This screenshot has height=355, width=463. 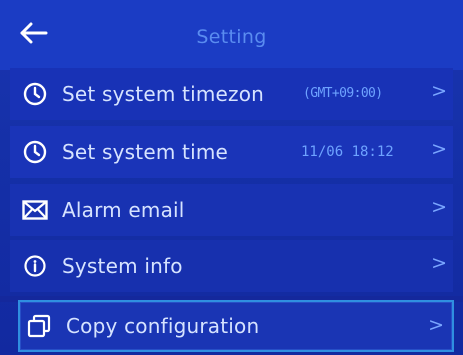 What do you see at coordinates (39, 326) in the screenshot?
I see `copy-icon` at bounding box center [39, 326].